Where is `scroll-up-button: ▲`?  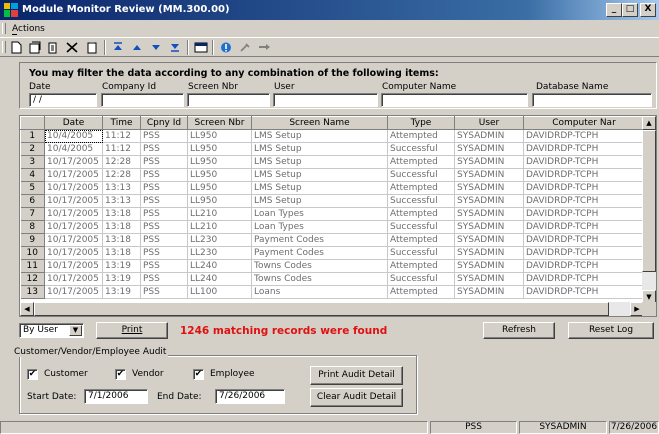 scroll-up-button: ▲ is located at coordinates (649, 123).